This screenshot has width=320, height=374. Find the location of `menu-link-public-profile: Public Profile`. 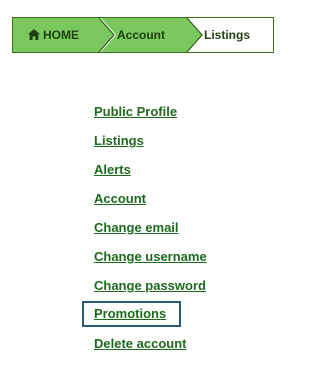

menu-link-public-profile: Public Profile is located at coordinates (135, 112).